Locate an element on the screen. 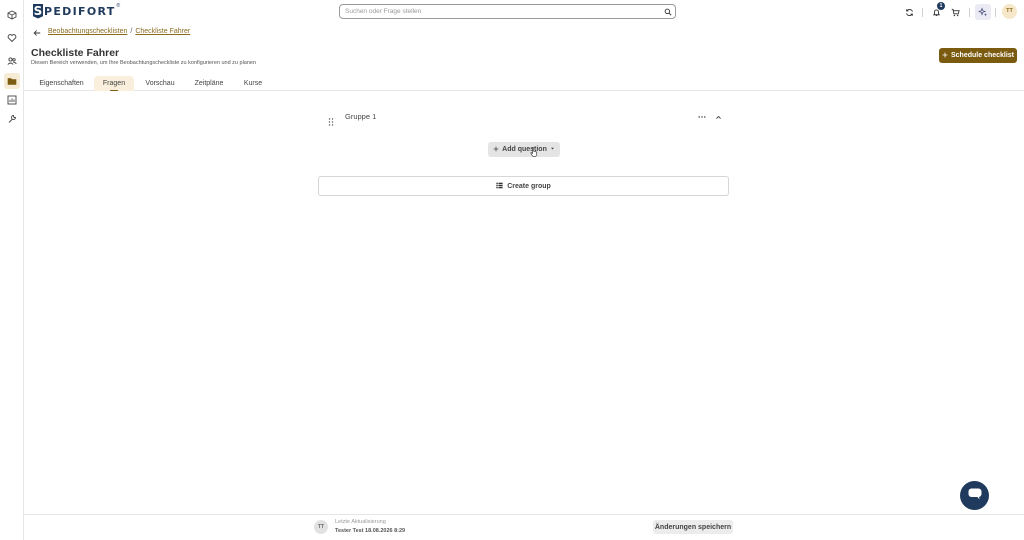 The width and height of the screenshot is (1024, 540). last-update-value: Tester Test 18.08.2026 8:29 is located at coordinates (370, 531).